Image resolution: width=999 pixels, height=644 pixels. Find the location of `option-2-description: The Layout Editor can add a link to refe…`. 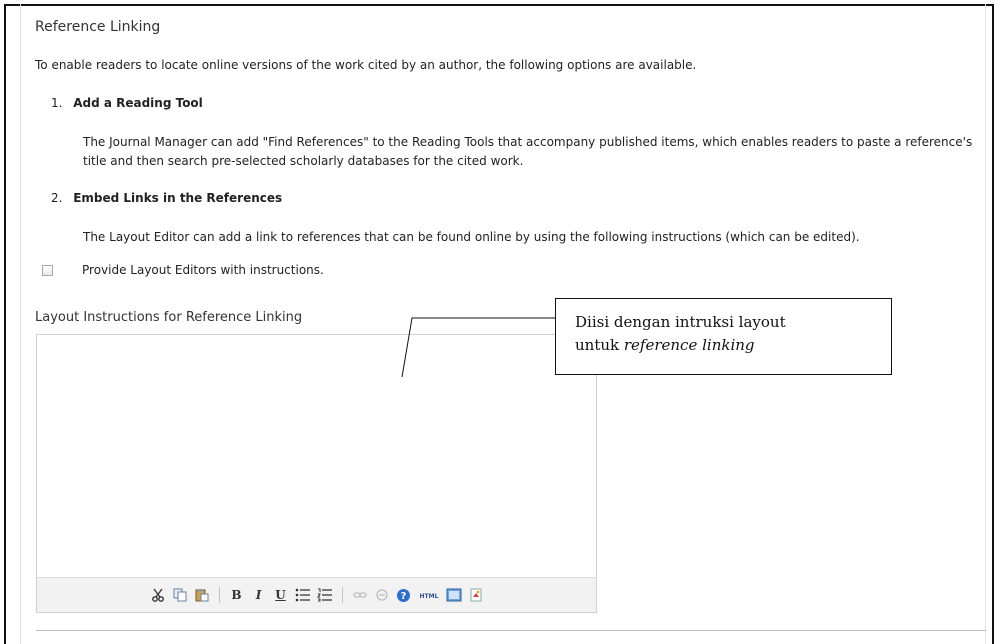

option-2-description: The Layout Editor can add a link to refe… is located at coordinates (471, 237).